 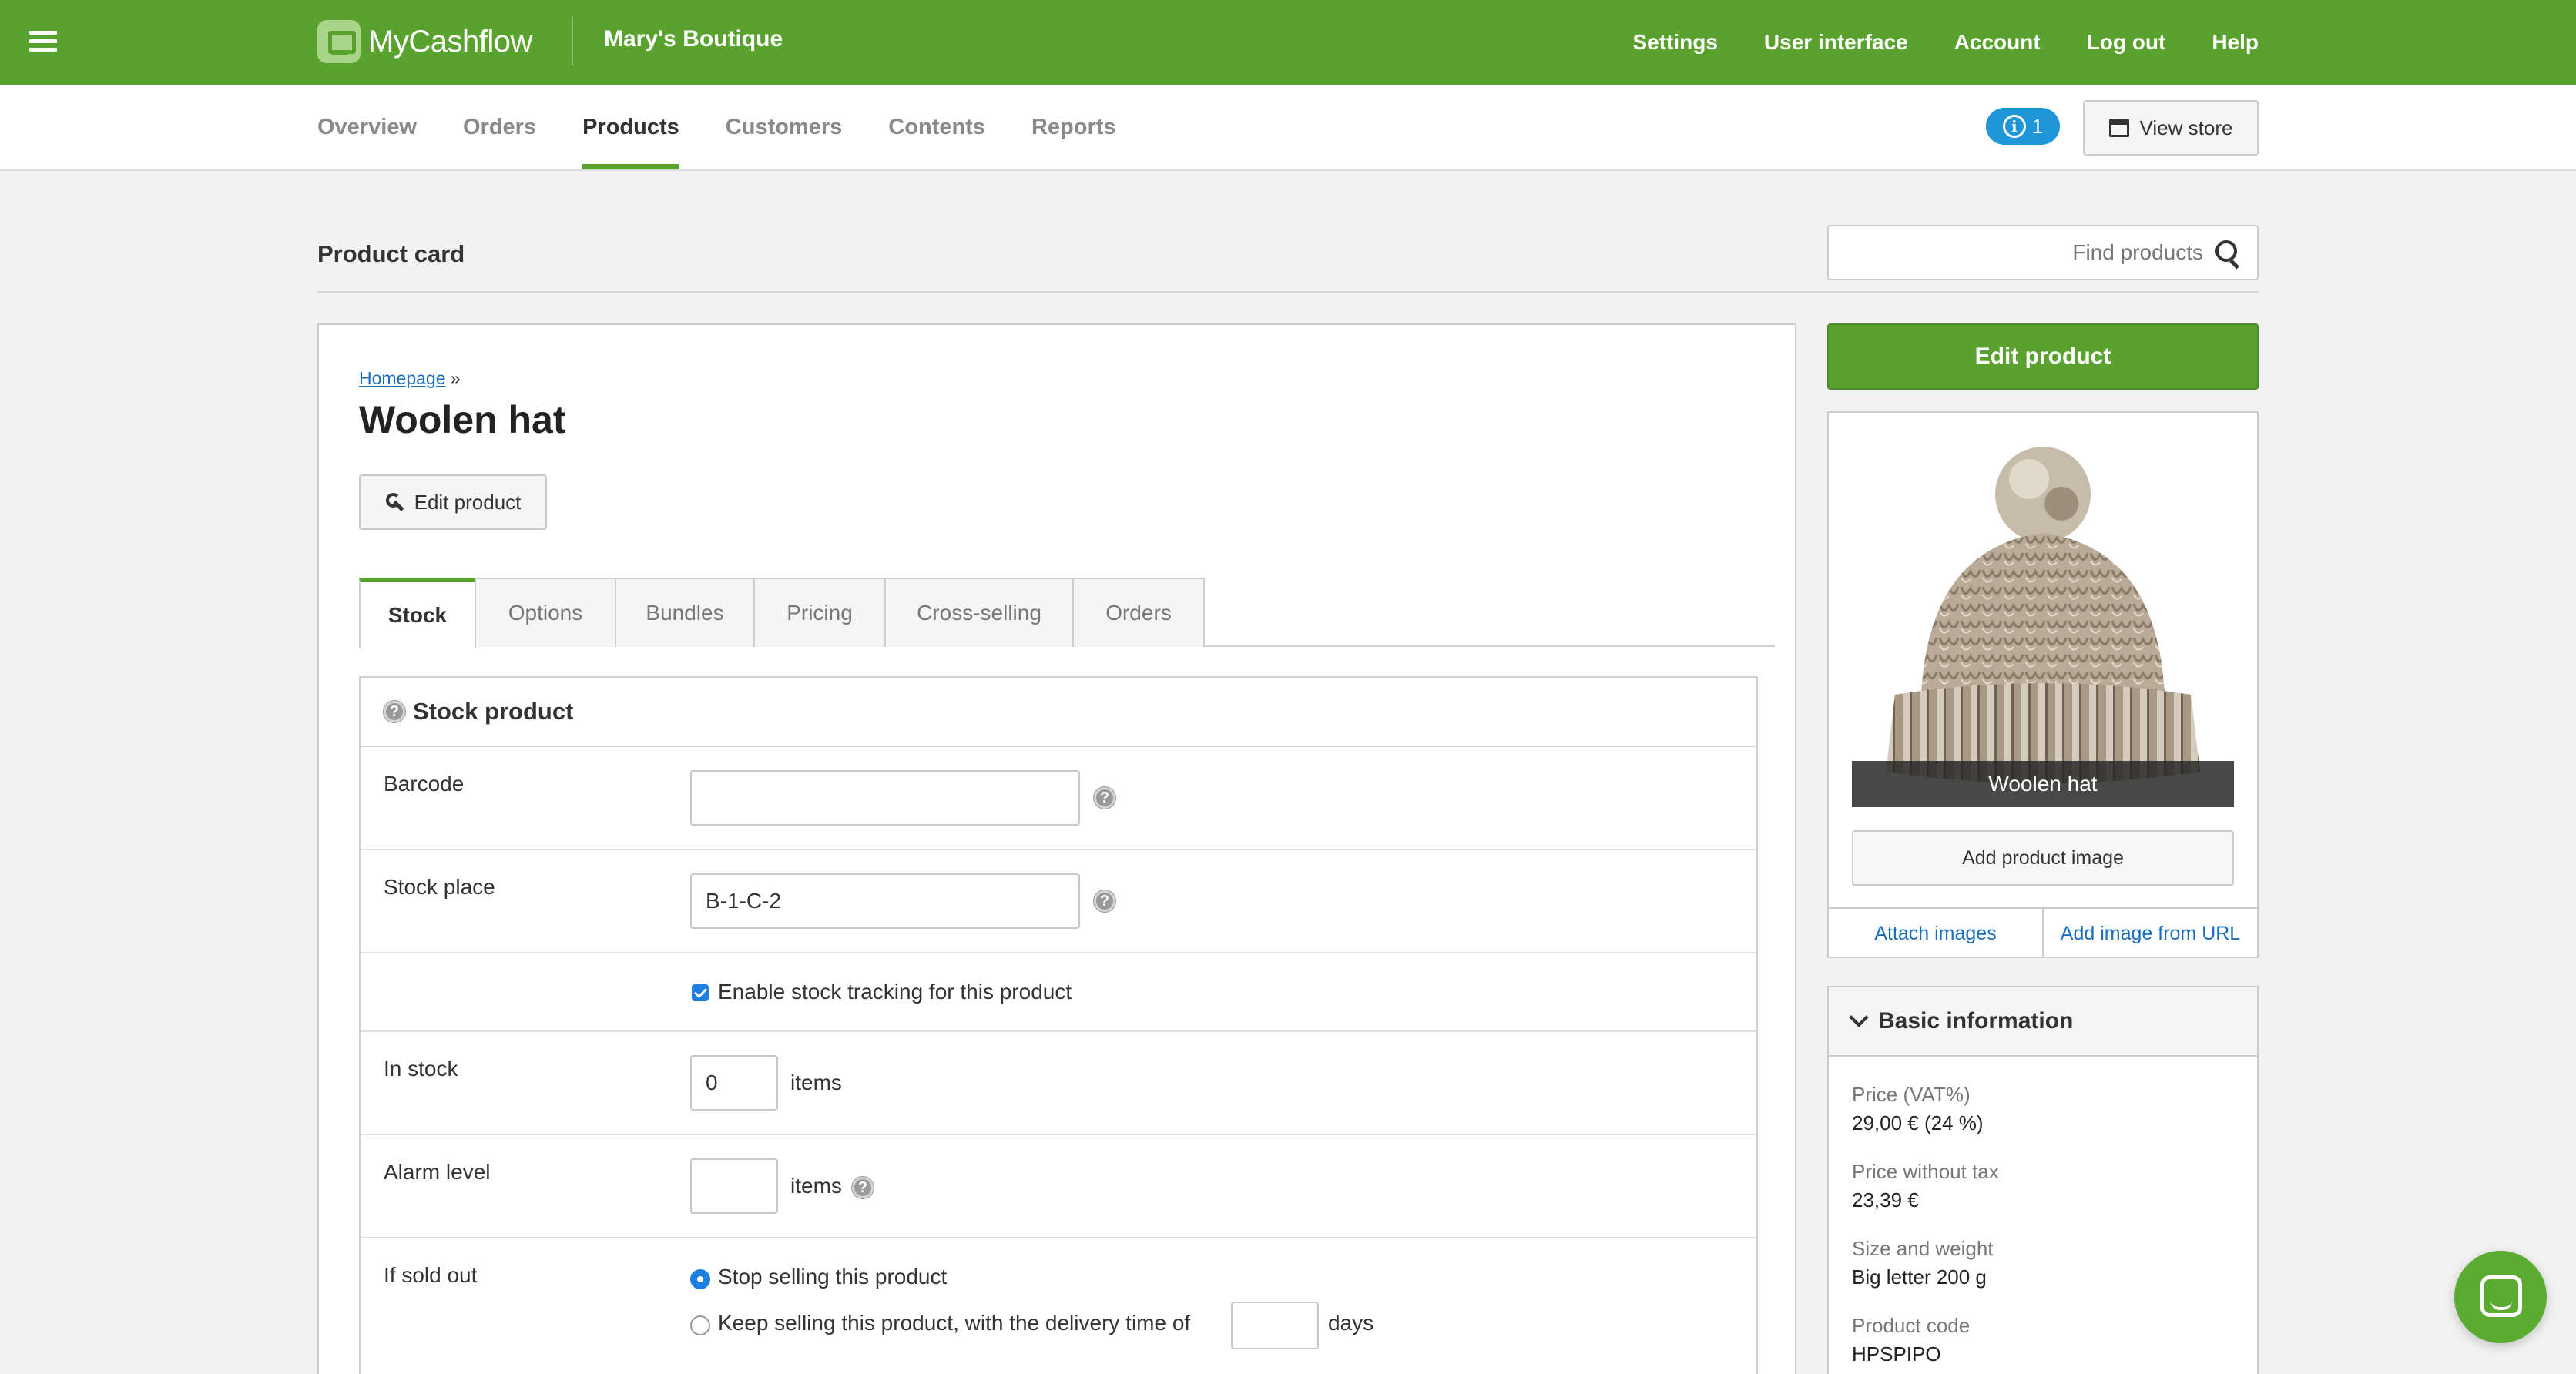 I want to click on tab-options: Options, so click(x=545, y=612).